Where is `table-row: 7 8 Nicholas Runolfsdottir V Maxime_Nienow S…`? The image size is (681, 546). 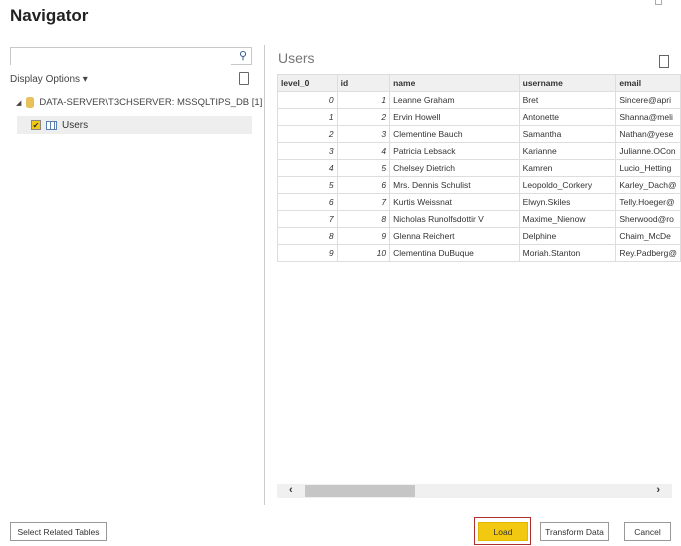
table-row: 7 8 Nicholas Runolfsdottir V Maxime_Nienow S… is located at coordinates (479, 219).